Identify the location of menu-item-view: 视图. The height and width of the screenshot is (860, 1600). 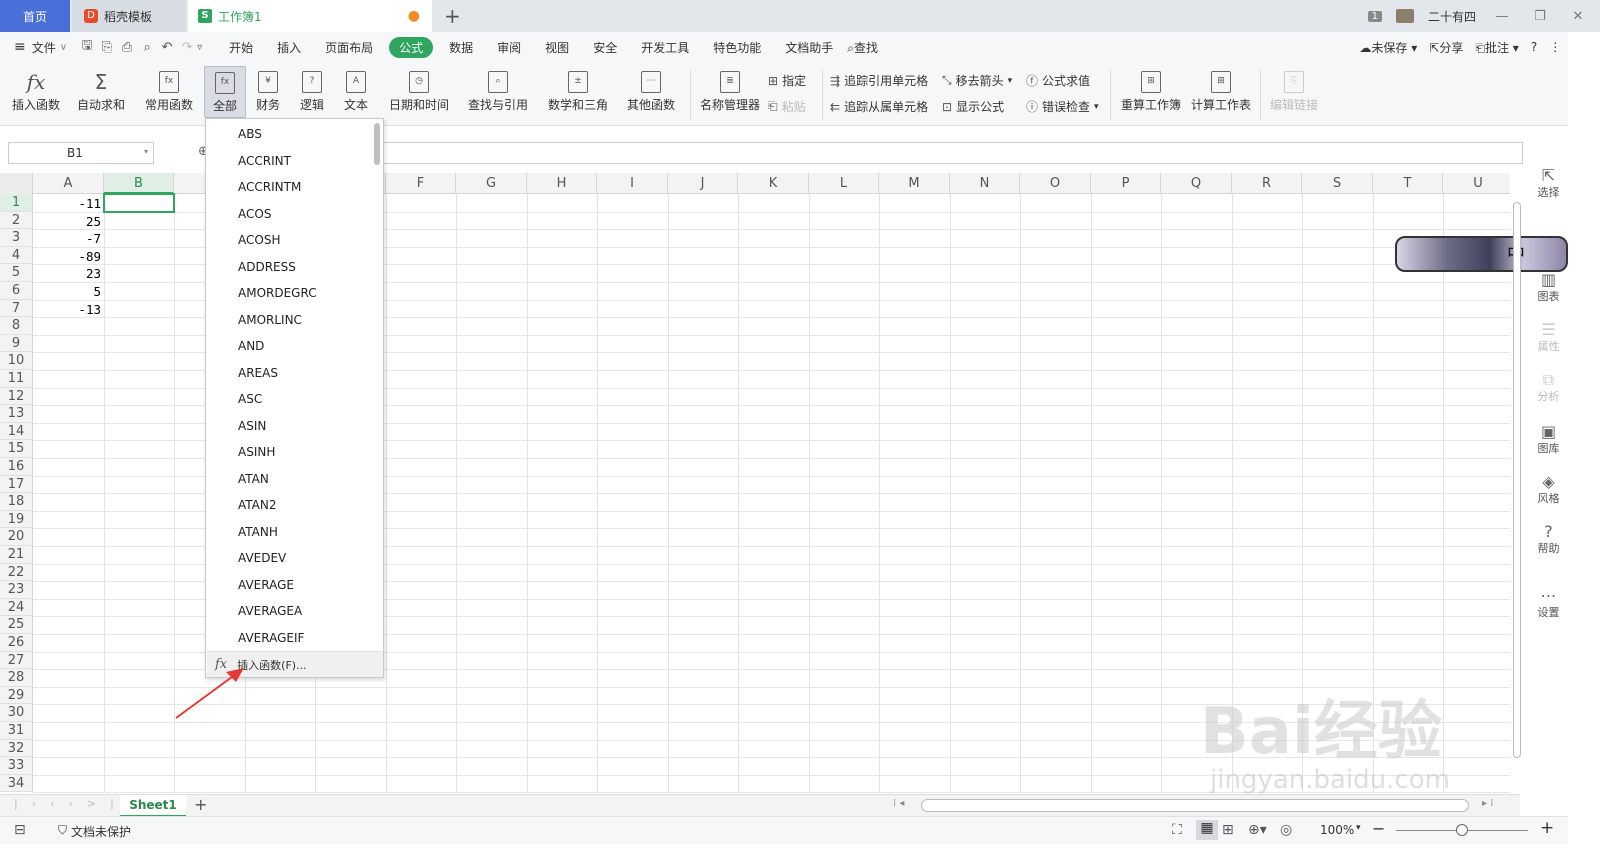
(557, 47).